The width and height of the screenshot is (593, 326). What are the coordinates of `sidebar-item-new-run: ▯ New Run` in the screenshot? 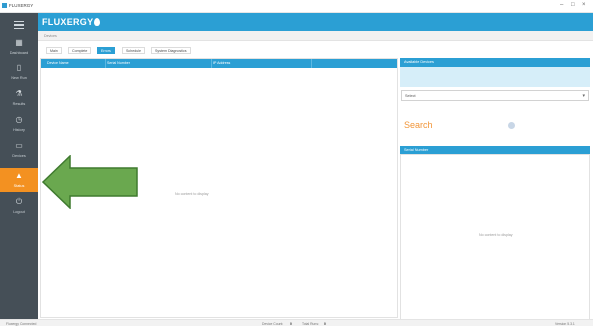 It's located at (19, 72).